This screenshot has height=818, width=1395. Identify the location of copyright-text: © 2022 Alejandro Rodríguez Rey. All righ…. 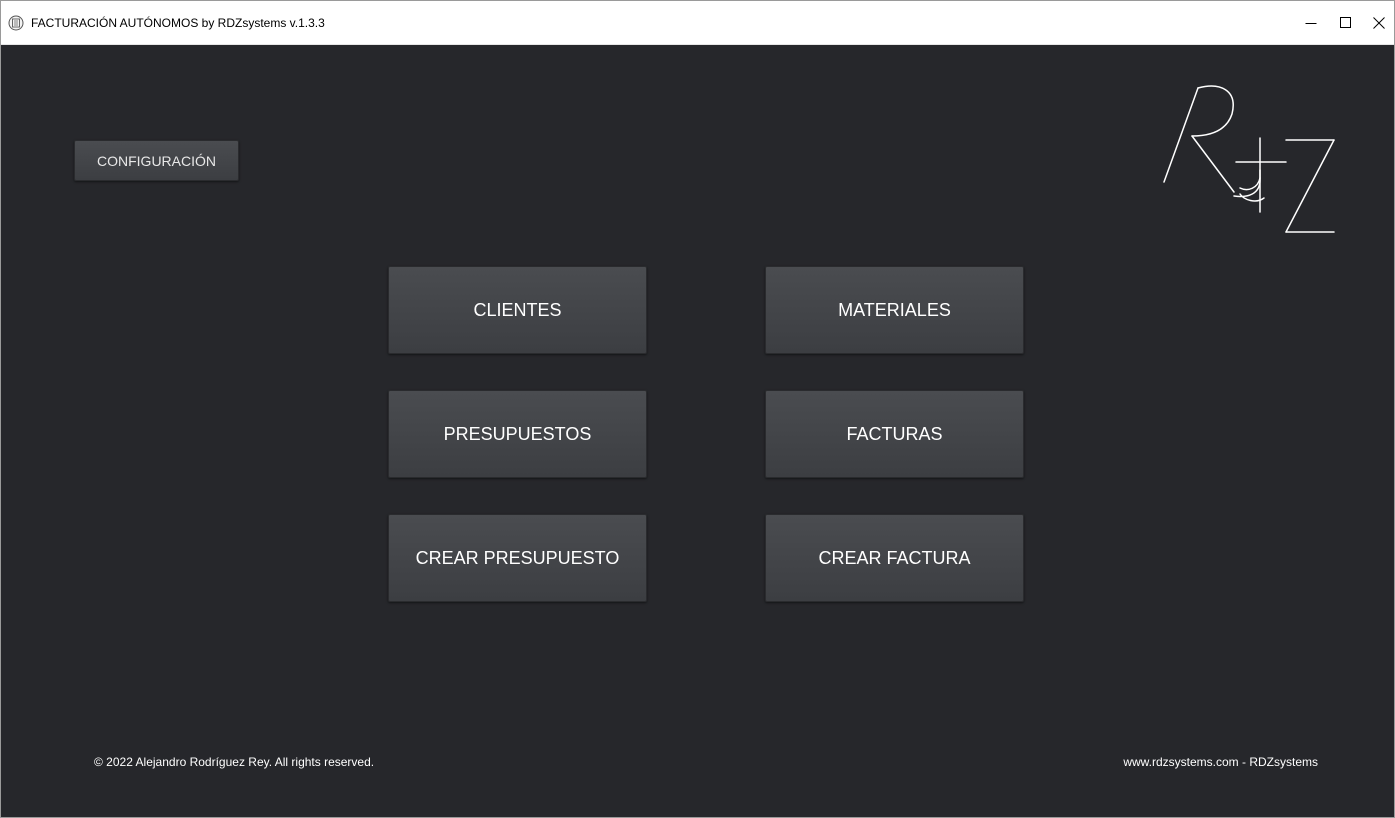
(234, 762).